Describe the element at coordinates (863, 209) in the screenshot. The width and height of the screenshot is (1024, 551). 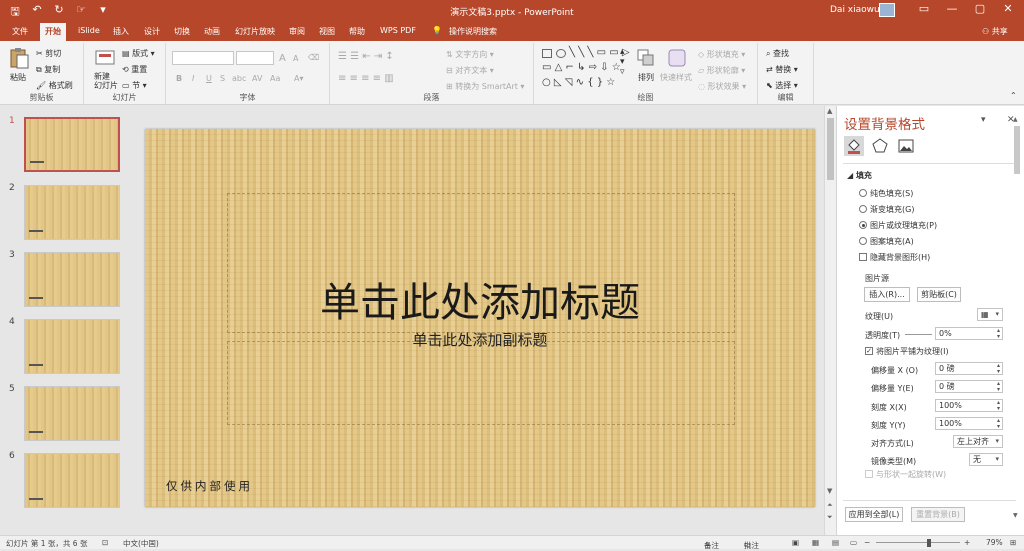
I see `gradient-fill-radio` at that location.